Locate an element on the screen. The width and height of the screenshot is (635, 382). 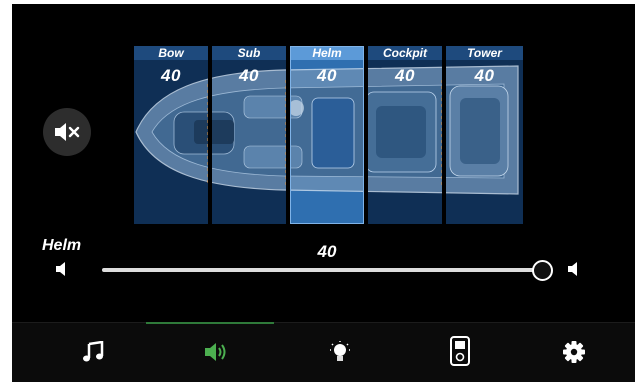
speaker-icon is located at coordinates (215, 352).